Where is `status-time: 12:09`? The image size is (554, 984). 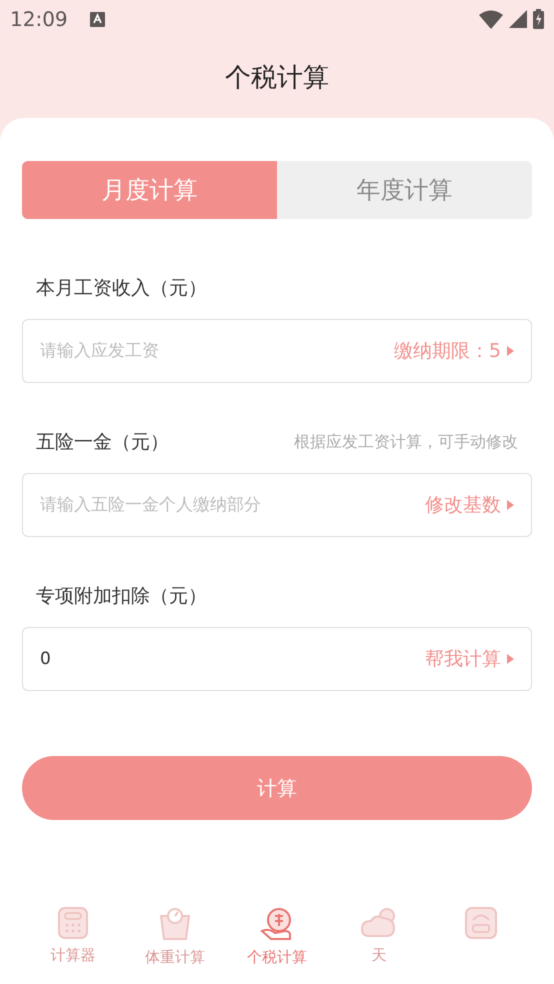
status-time: 12:09 is located at coordinates (39, 19).